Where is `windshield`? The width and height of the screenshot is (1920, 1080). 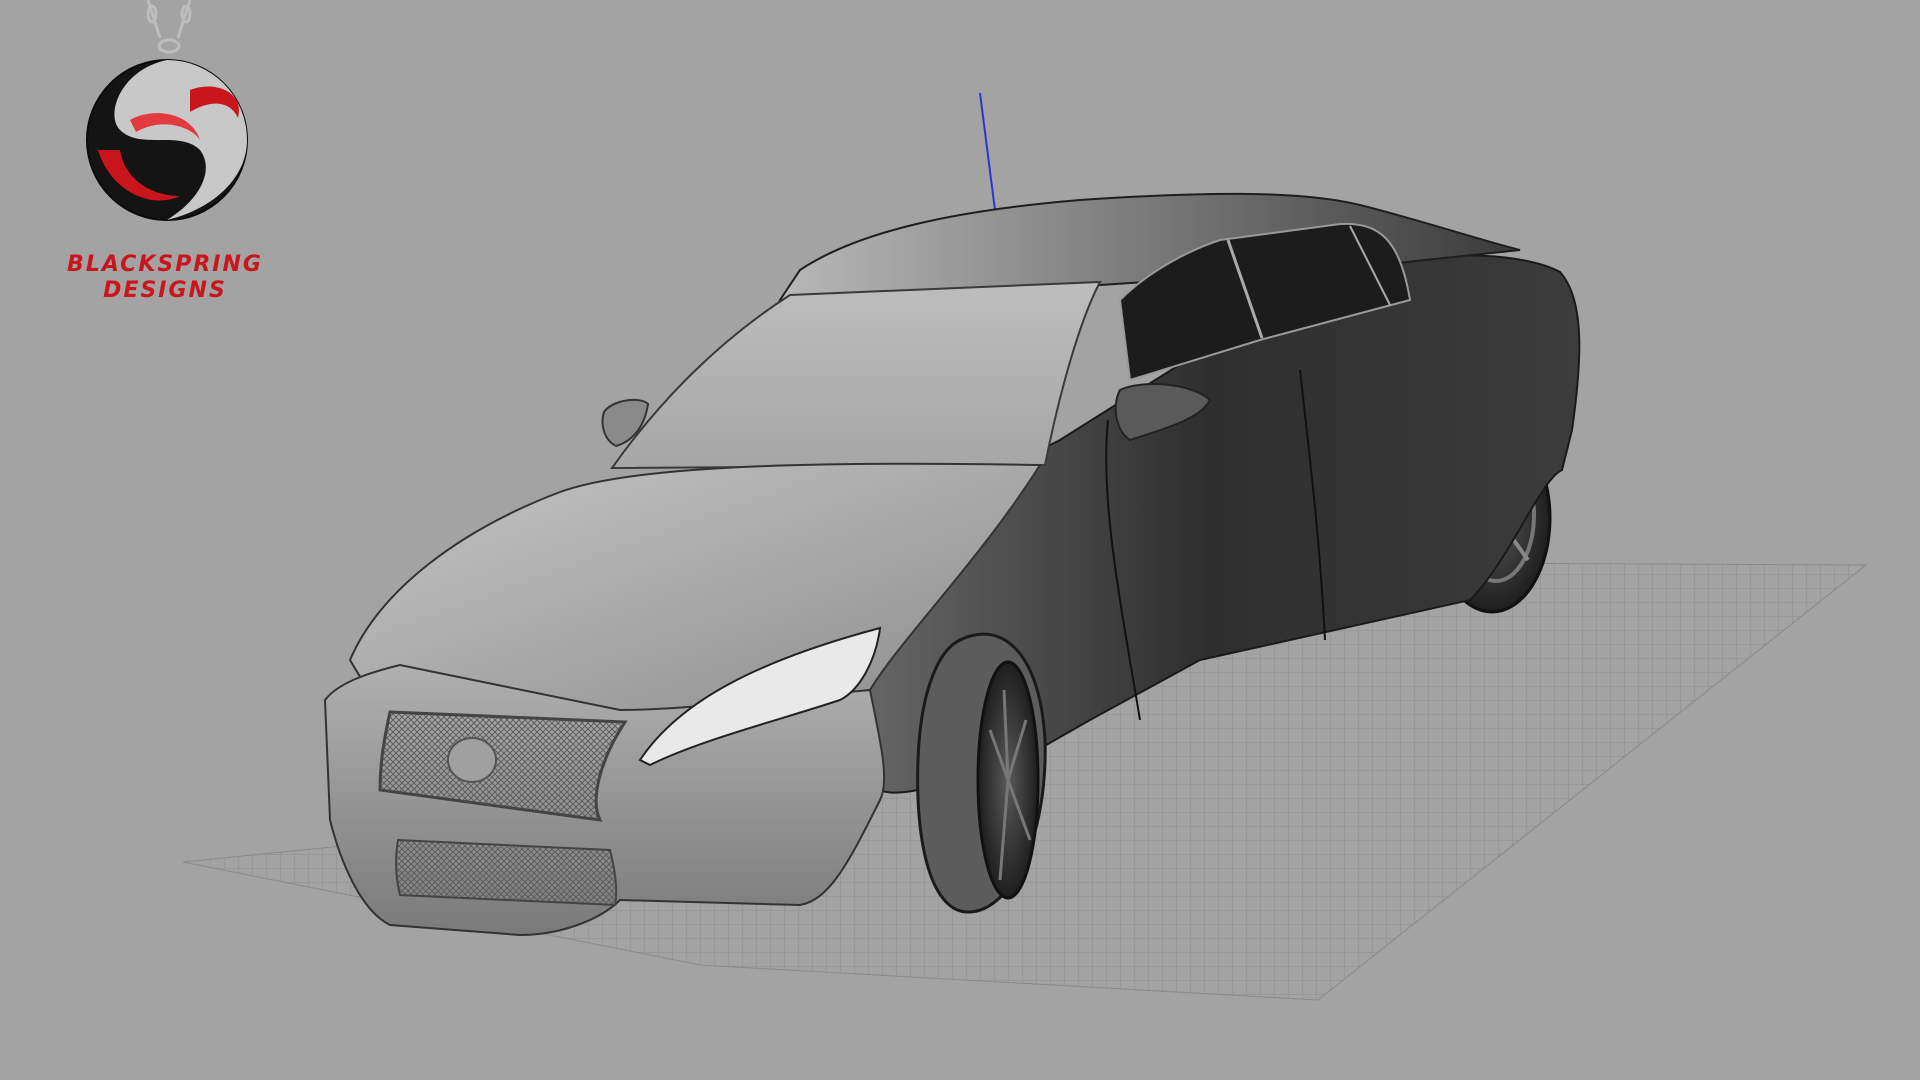 windshield is located at coordinates (856, 375).